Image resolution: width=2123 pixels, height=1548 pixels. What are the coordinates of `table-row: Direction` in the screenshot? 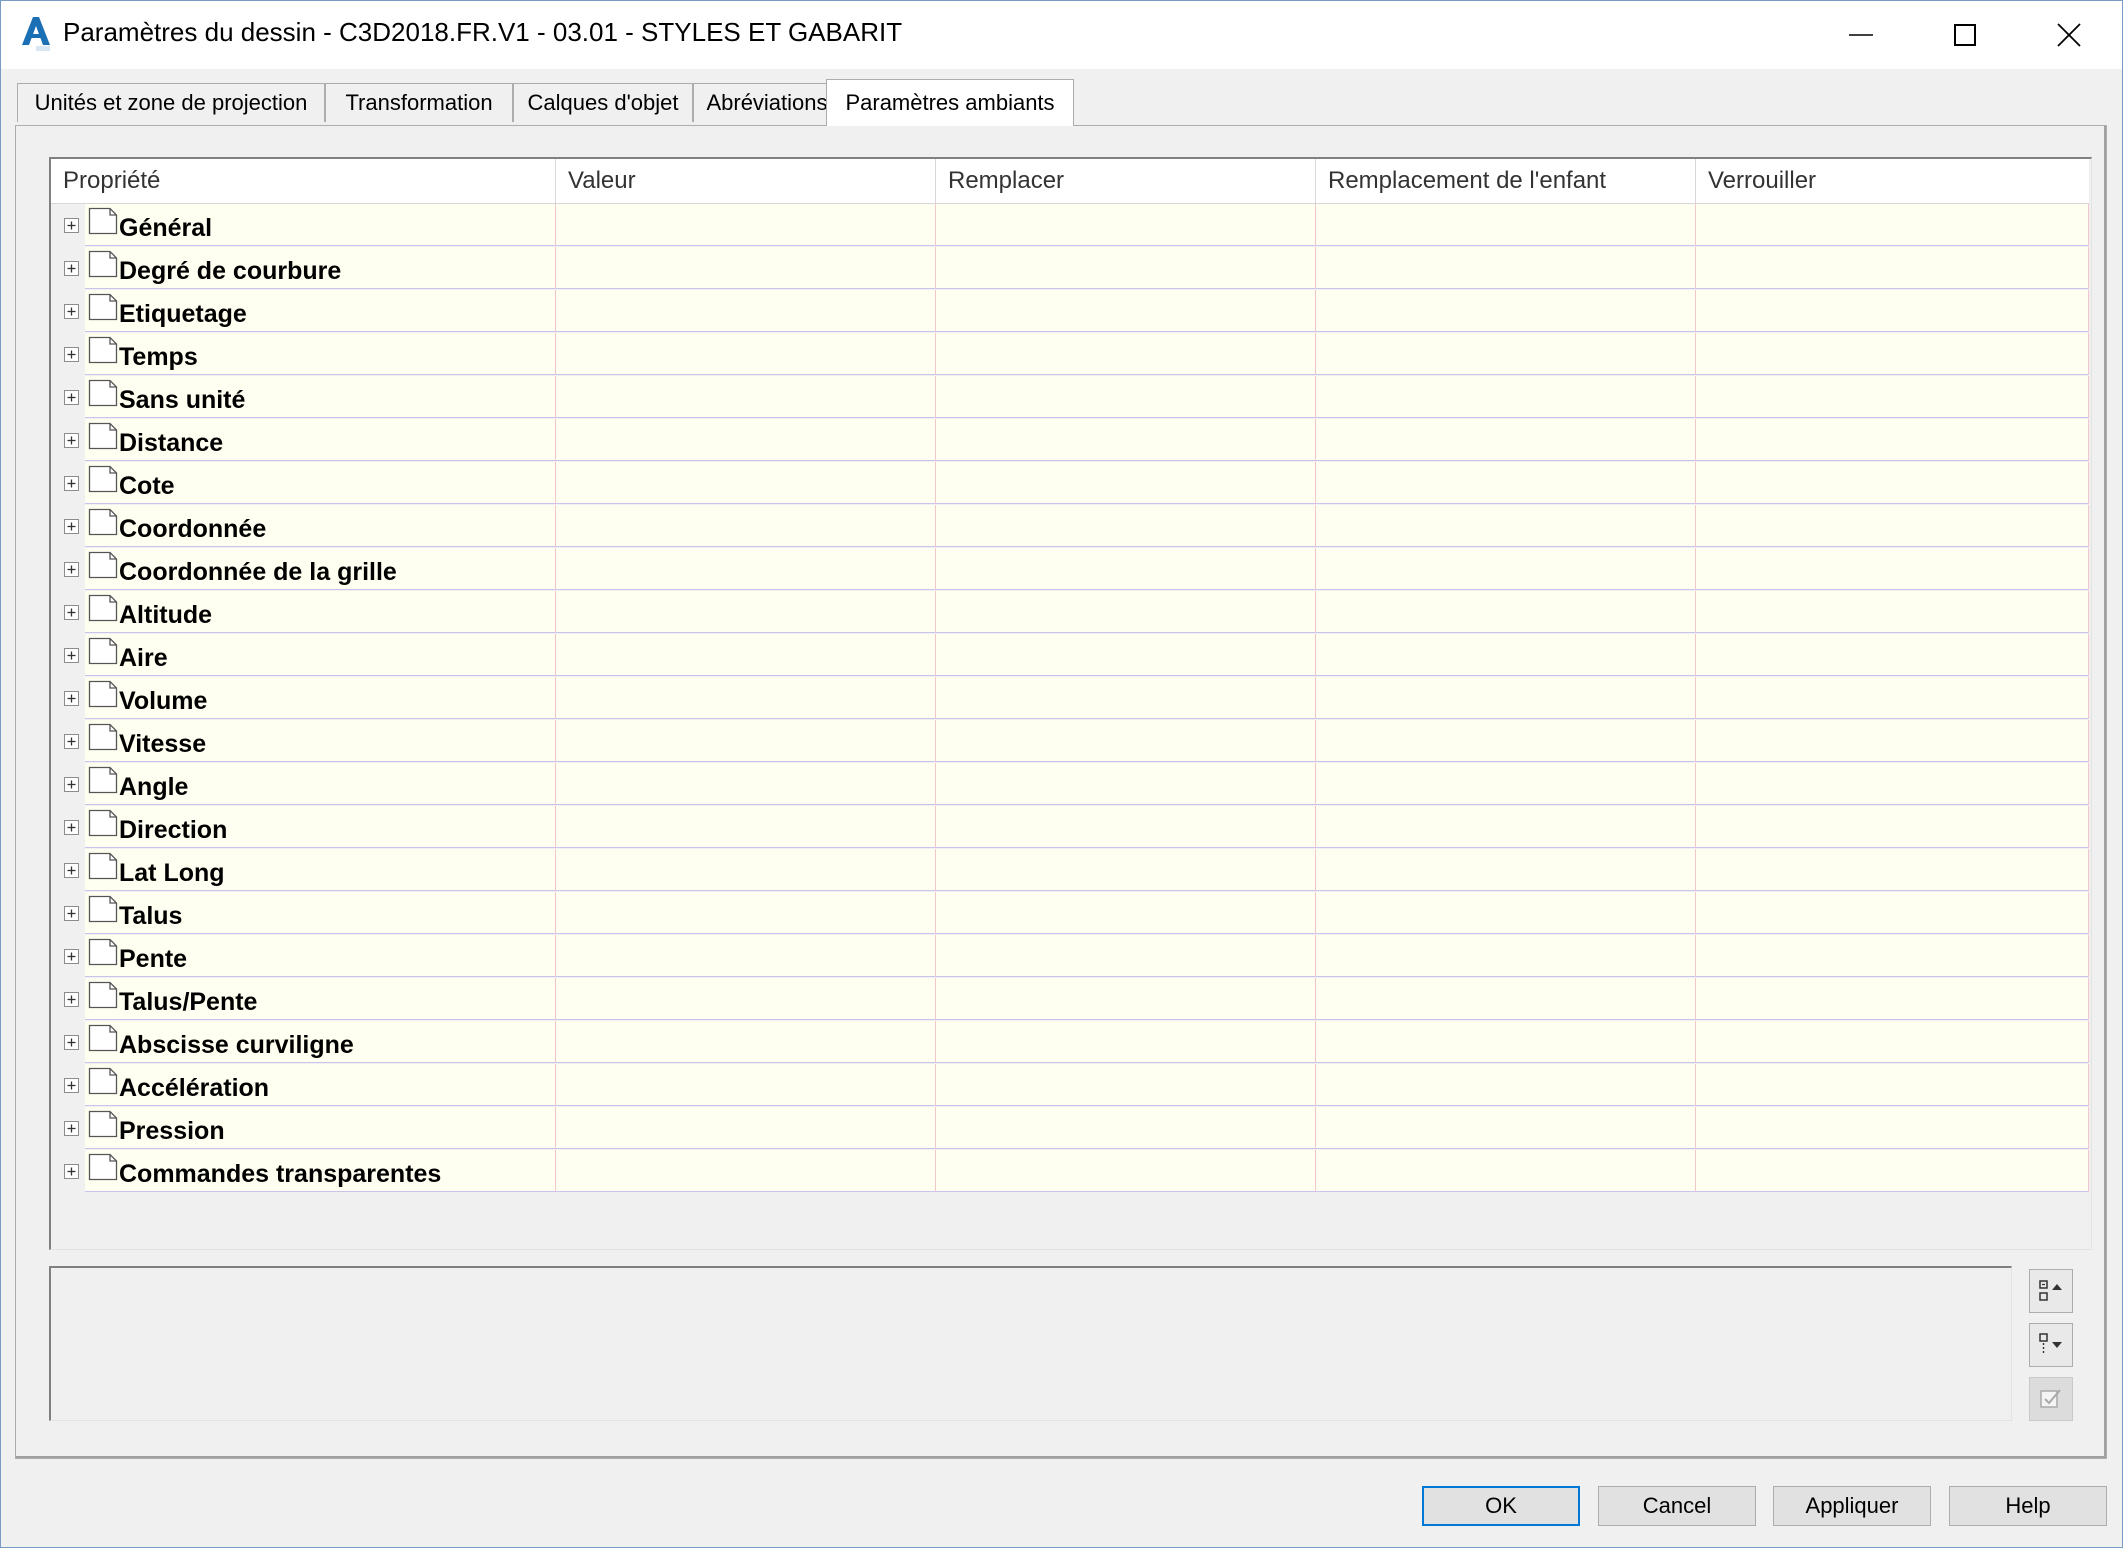 It's located at (1070, 827).